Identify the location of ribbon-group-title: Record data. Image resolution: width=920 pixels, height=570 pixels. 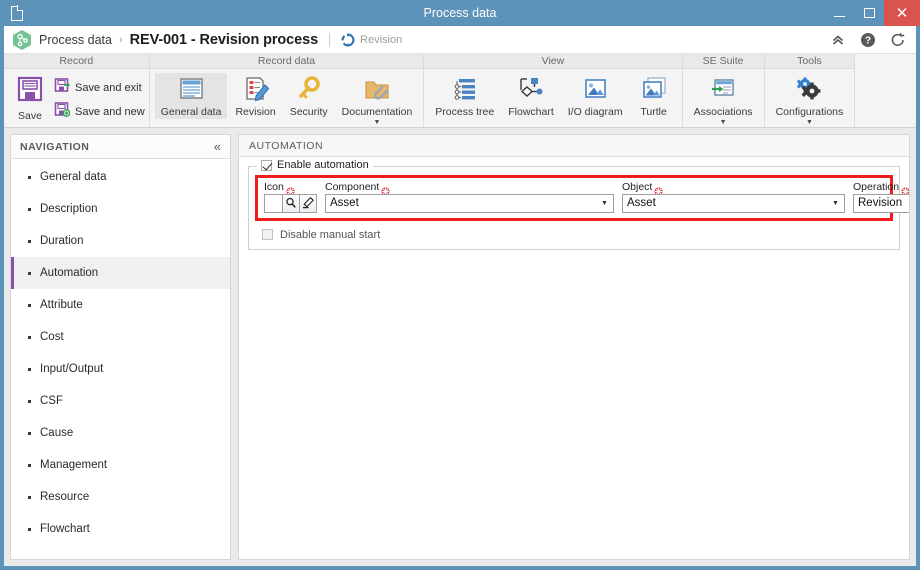
(286, 61).